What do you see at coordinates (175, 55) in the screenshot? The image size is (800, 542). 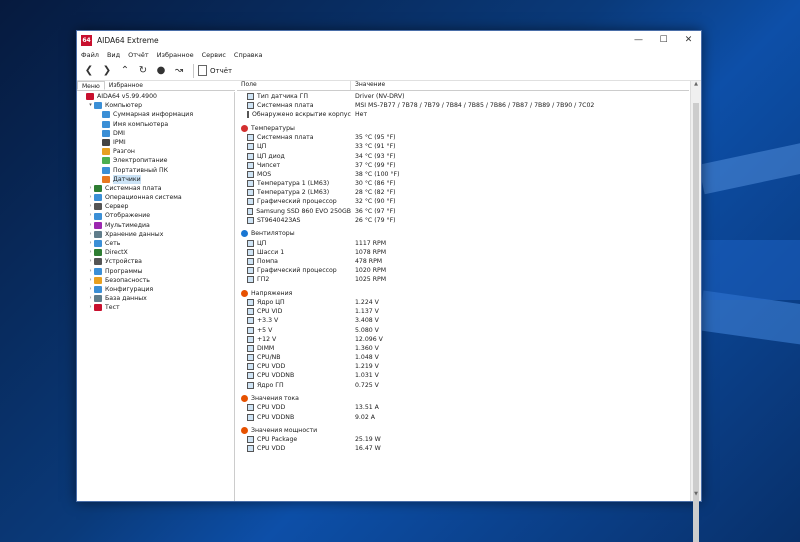 I see `menu-favorites: Избранное` at bounding box center [175, 55].